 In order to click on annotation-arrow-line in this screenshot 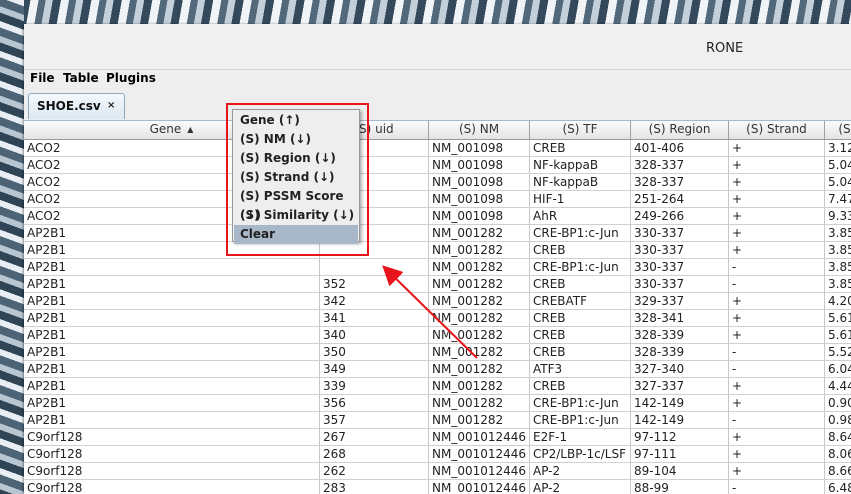, I will do `click(430, 312)`.